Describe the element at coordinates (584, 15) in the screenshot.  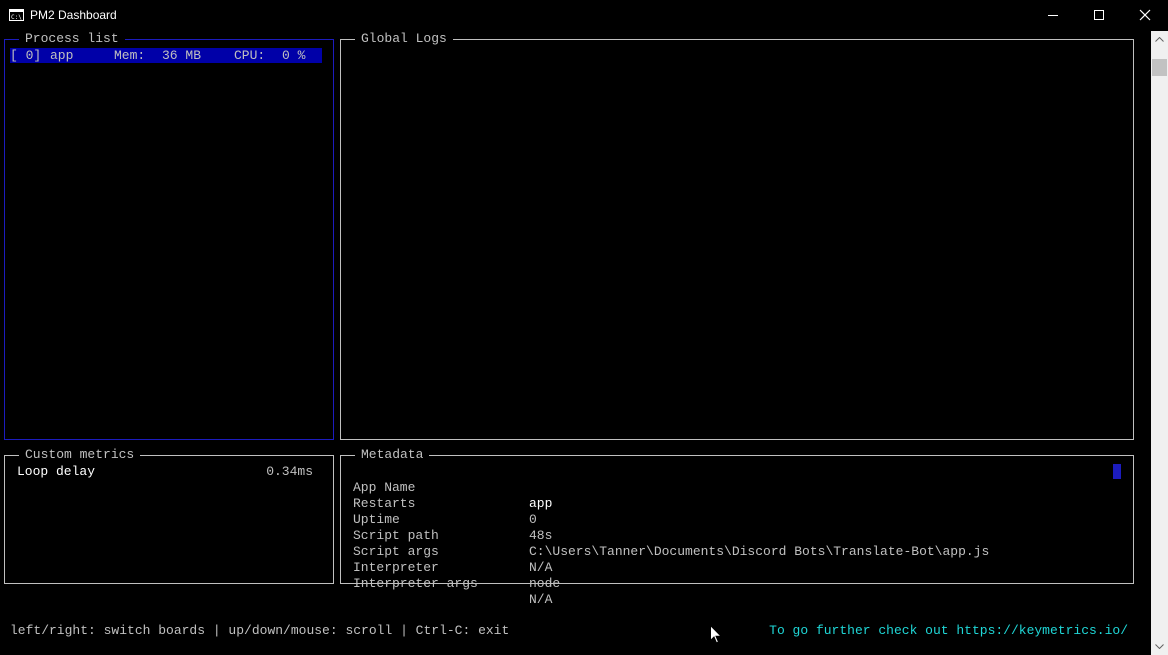
I see `title-bar: C:\ PM2 Dashboard` at that location.